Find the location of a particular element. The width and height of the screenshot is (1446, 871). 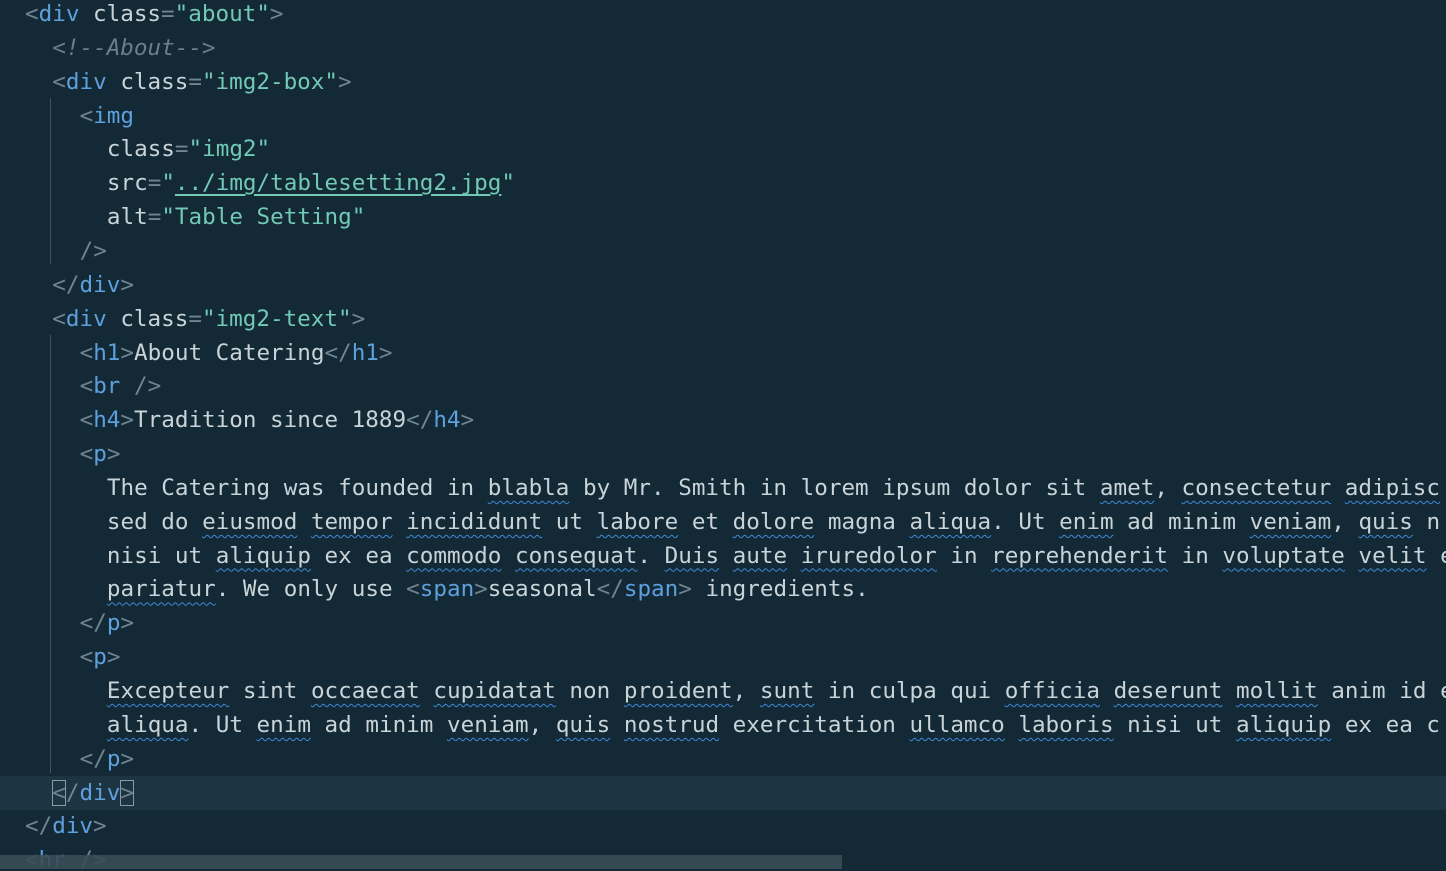

code-misspelled-word: veniam is located at coordinates (1290, 521).